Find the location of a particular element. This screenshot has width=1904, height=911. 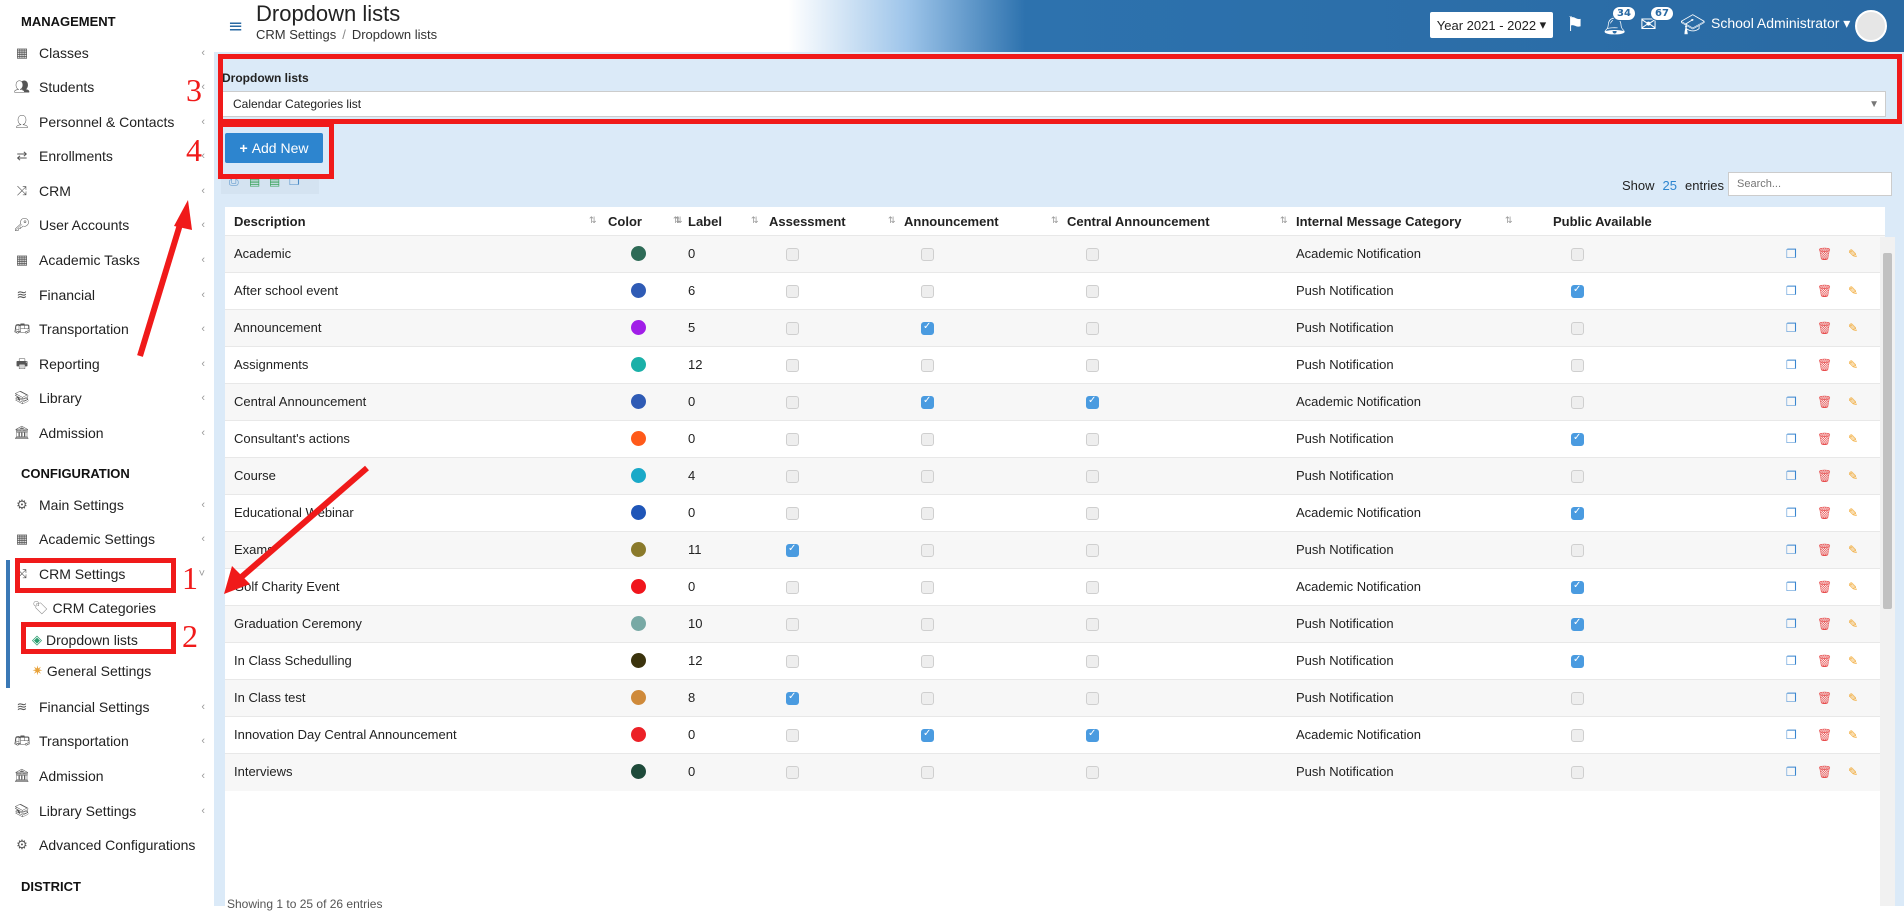

annotation-arrows is located at coordinates (253, 397).